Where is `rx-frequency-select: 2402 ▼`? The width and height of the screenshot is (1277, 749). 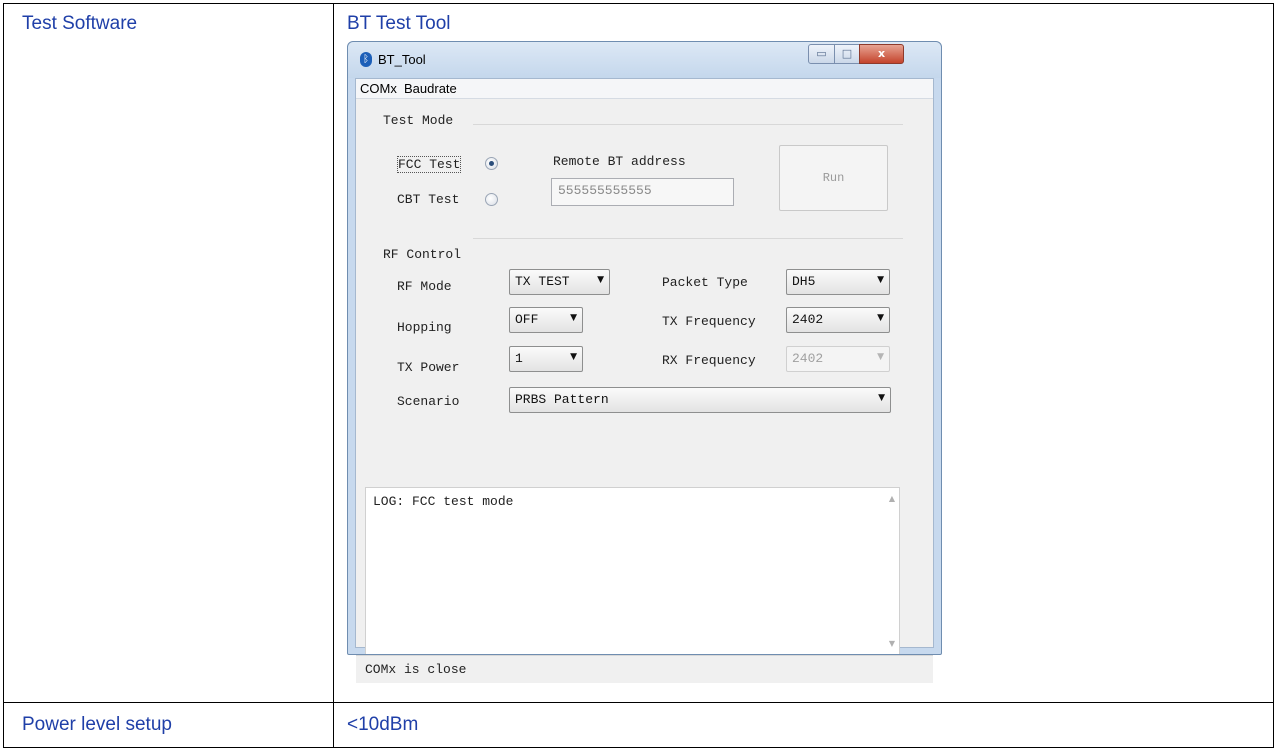
rx-frequency-select: 2402 ▼ is located at coordinates (838, 359).